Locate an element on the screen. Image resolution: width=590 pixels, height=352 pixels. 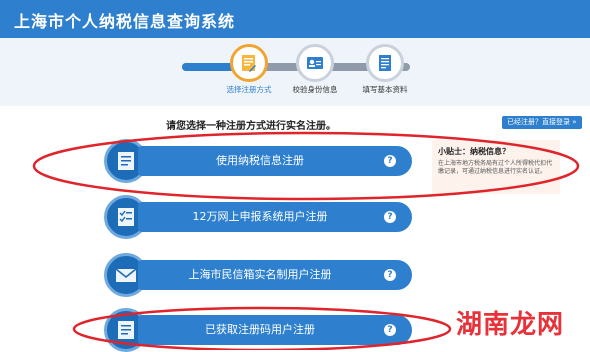
step-3-circle is located at coordinates (385, 63).